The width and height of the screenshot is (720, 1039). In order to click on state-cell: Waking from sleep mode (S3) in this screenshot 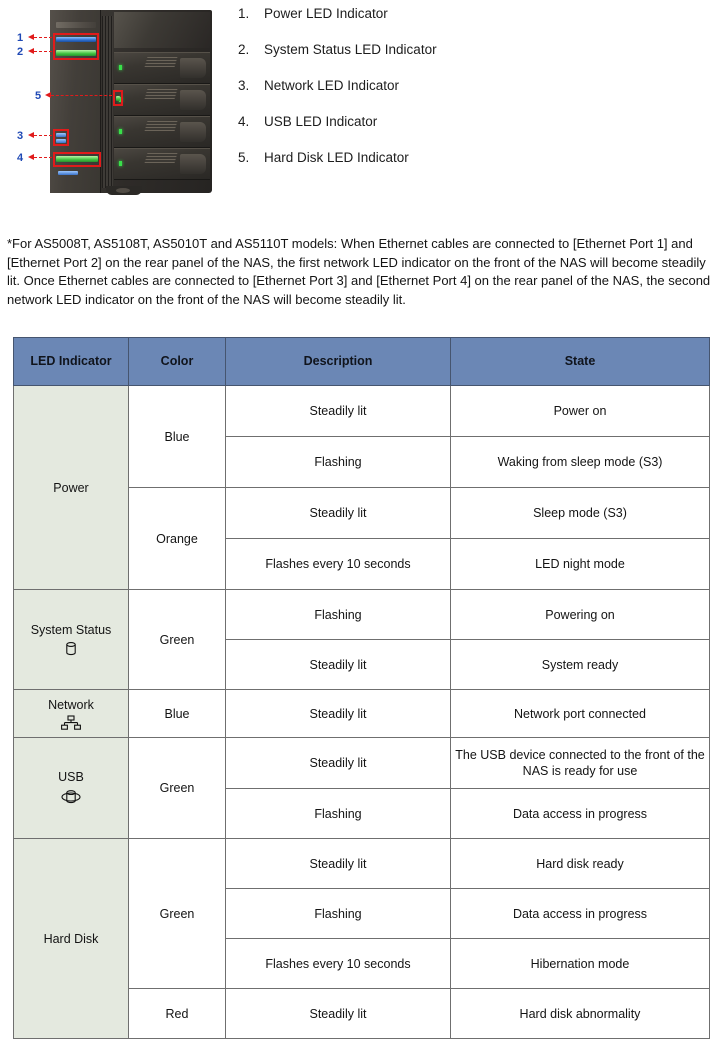, I will do `click(580, 462)`.